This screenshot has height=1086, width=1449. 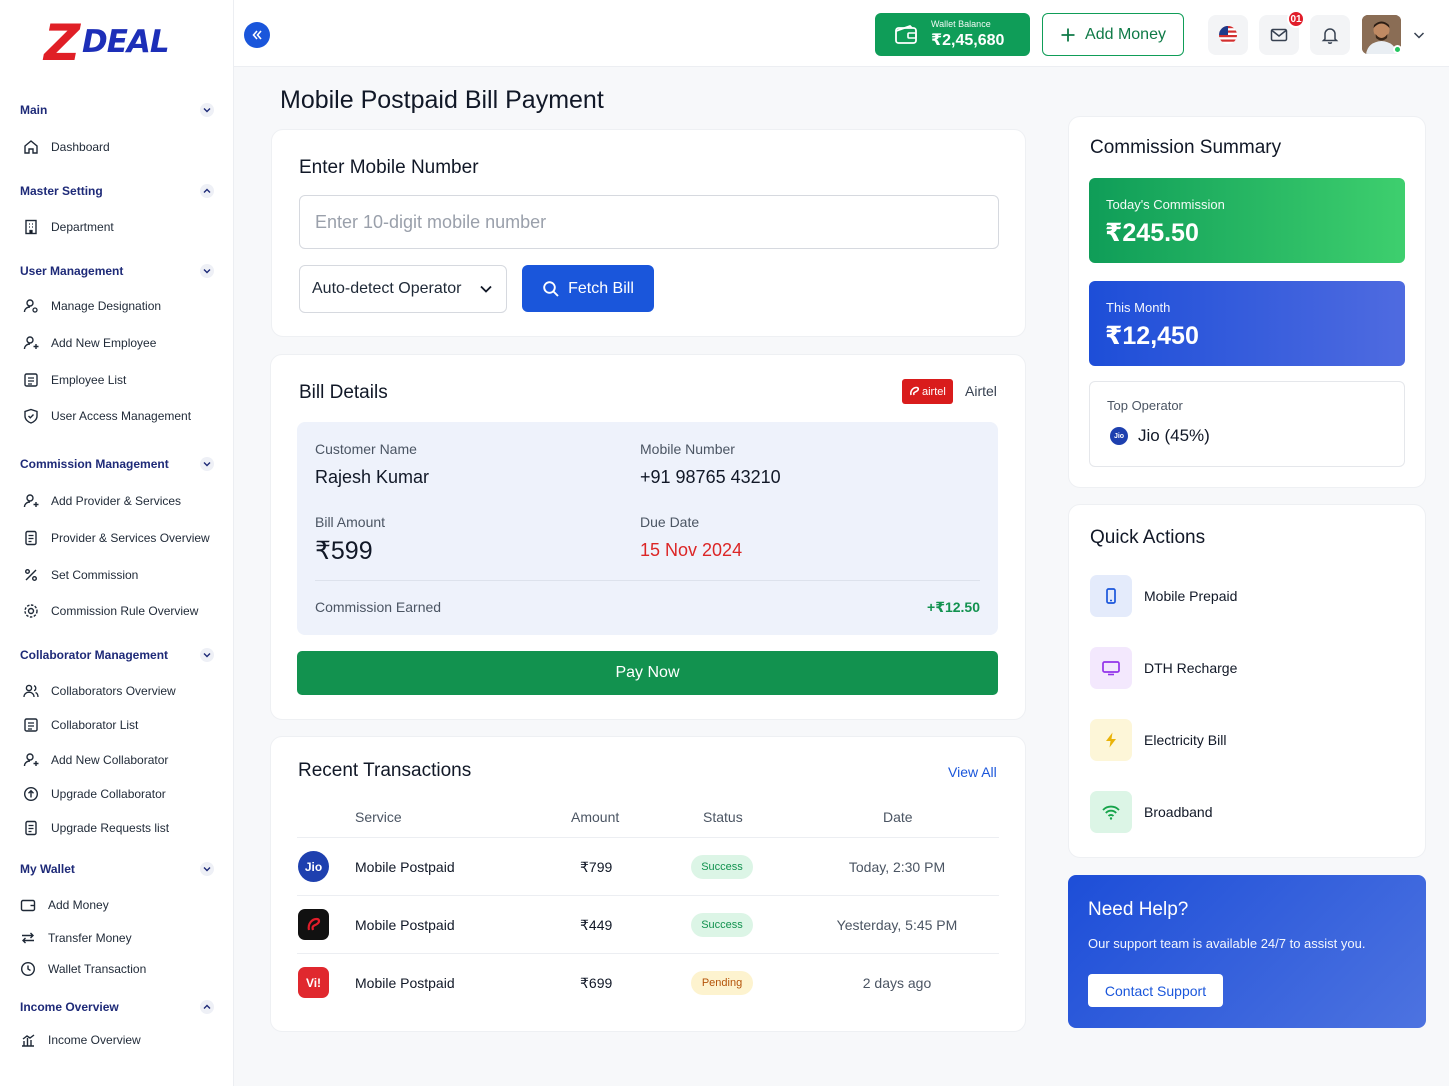 I want to click on wallet-label: Wallet Balance, so click(x=961, y=24).